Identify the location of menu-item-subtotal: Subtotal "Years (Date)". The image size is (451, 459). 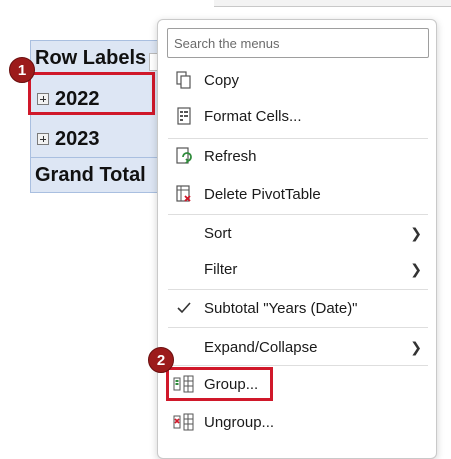
(297, 308).